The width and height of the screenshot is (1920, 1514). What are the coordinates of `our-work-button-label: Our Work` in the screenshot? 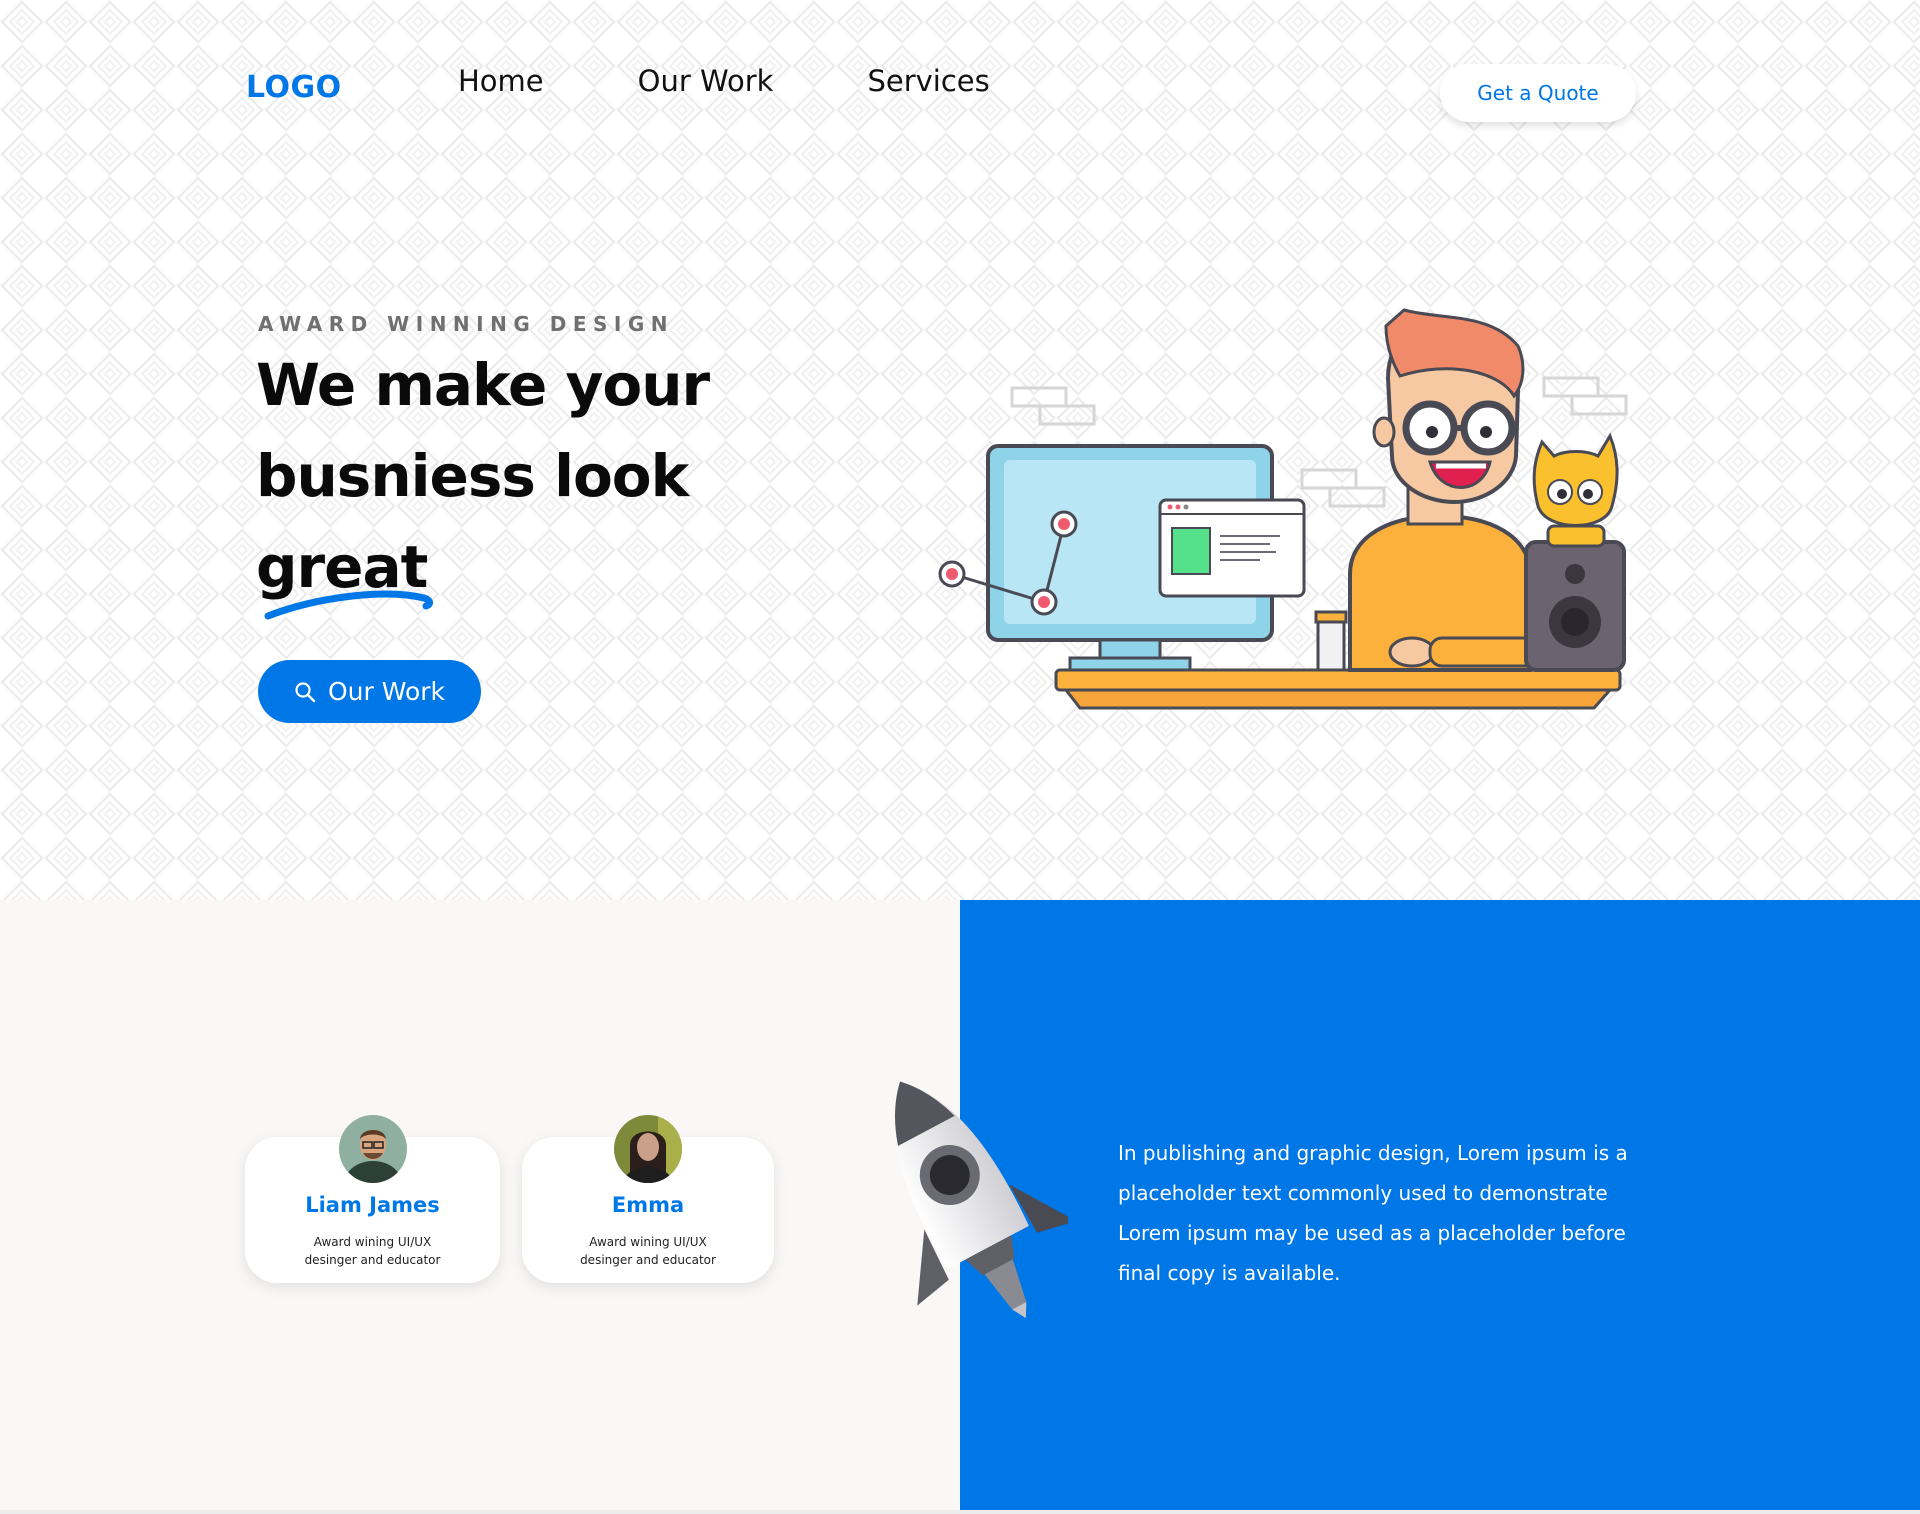 It's located at (386, 691).